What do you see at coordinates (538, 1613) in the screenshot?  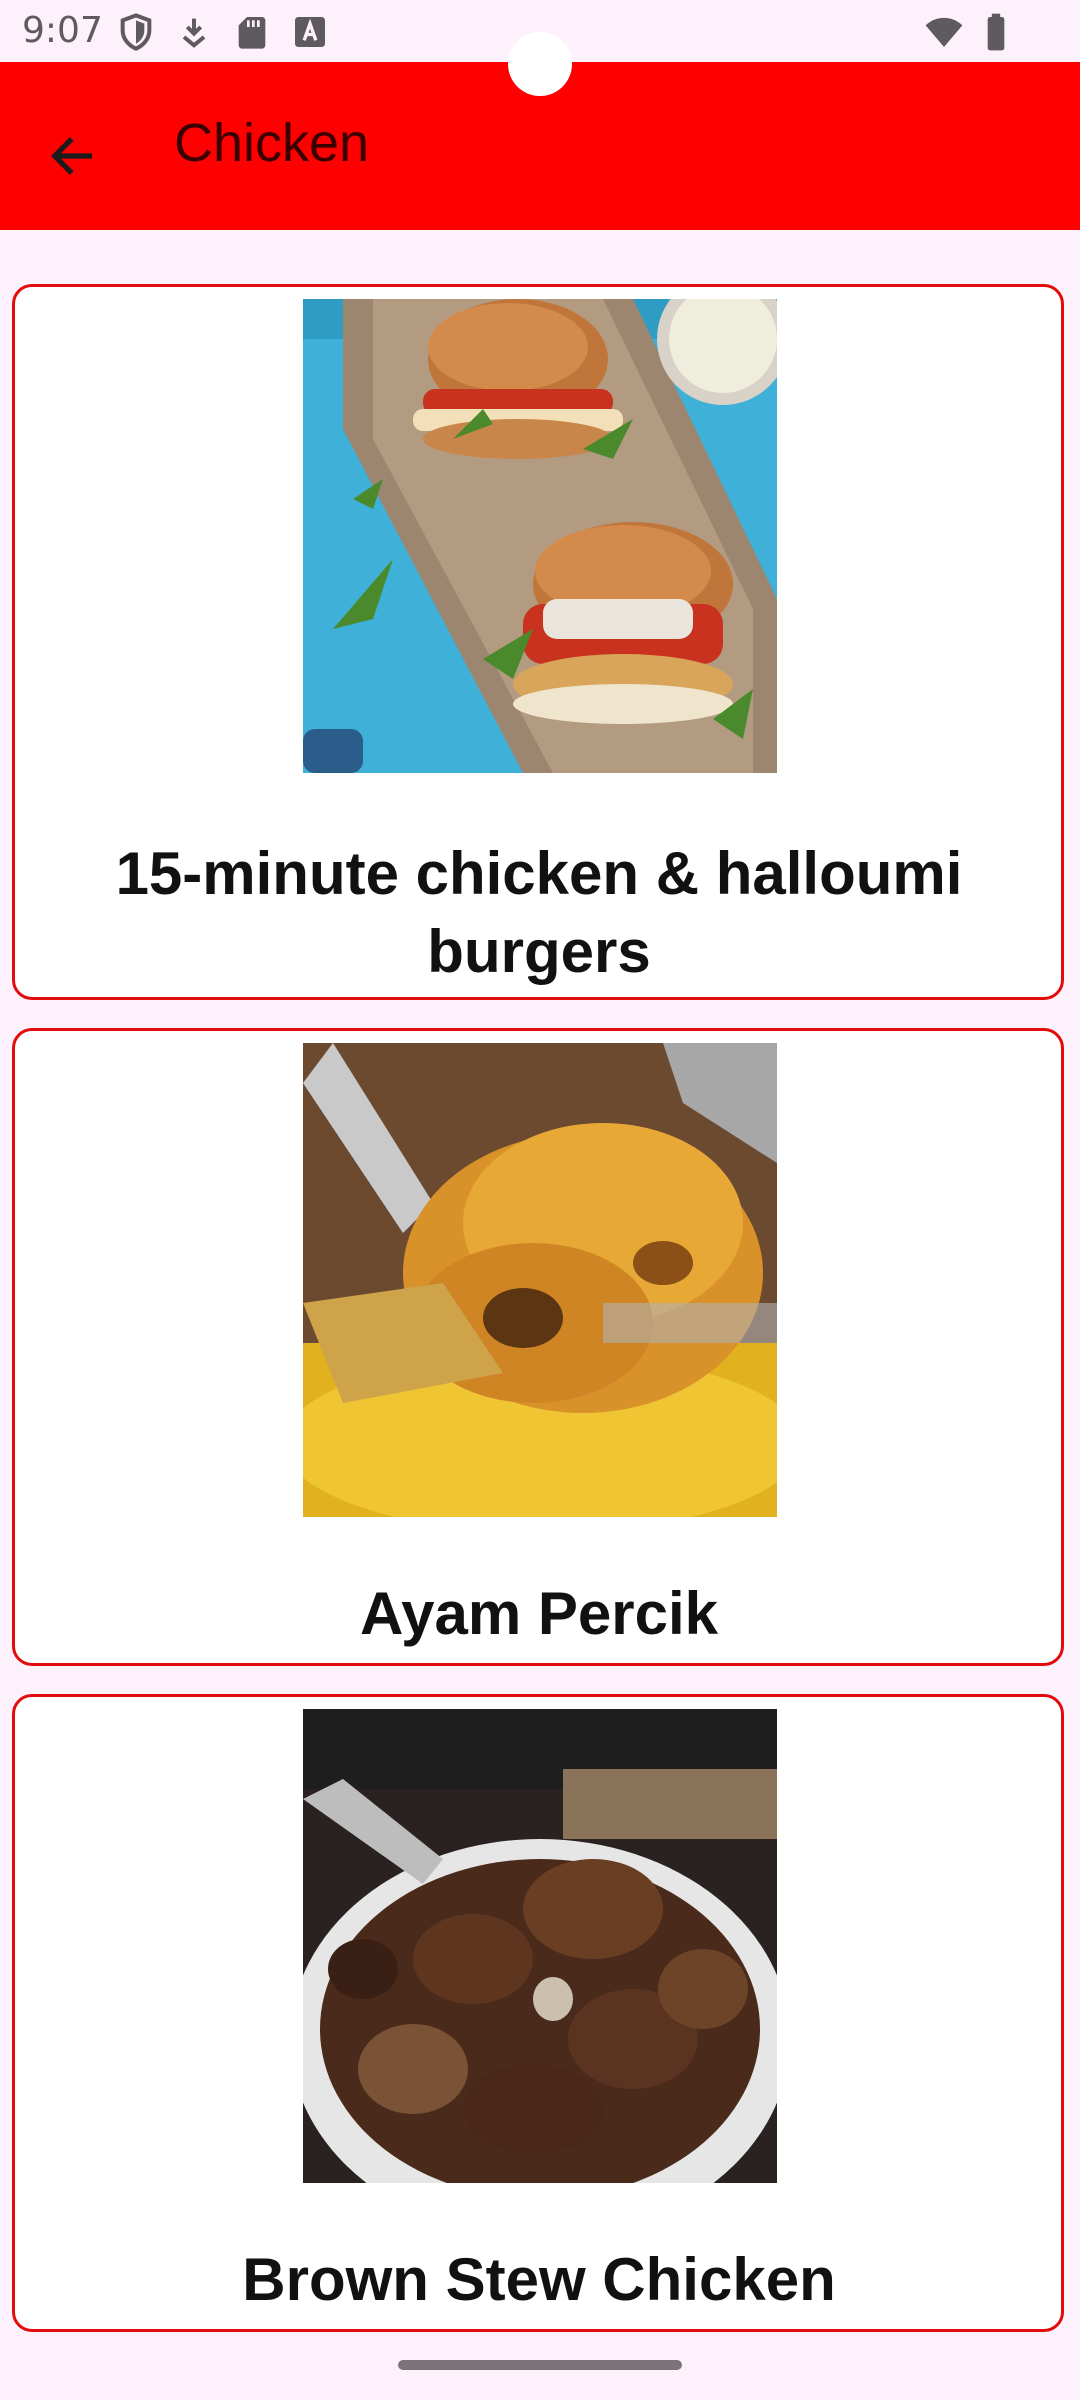 I see `recipe-title: Ayam Percik` at bounding box center [538, 1613].